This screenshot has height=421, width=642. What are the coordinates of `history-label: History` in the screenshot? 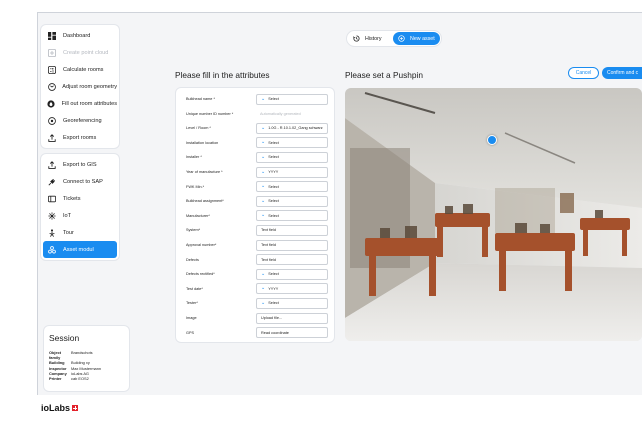 It's located at (373, 38).